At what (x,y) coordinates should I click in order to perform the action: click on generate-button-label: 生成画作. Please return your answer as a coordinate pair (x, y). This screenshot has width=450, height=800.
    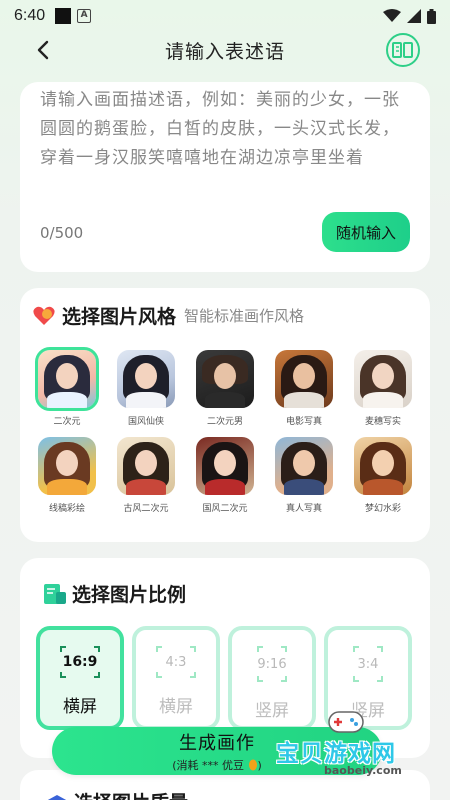
    Looking at the image, I should click on (217, 743).